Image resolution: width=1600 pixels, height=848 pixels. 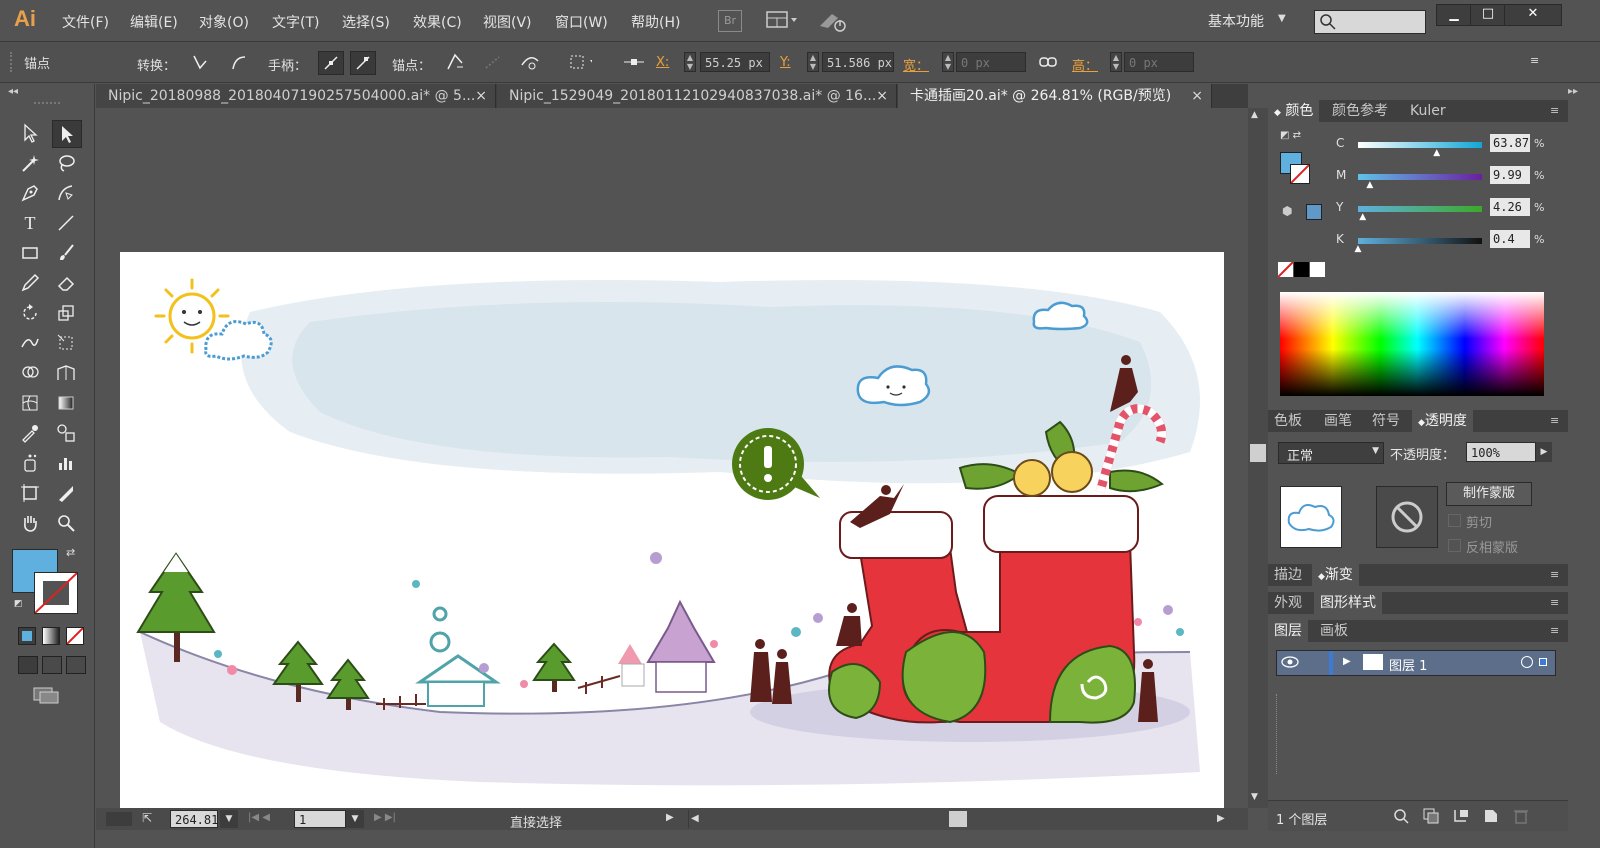 What do you see at coordinates (1510, 175) in the screenshot?
I see `m-value-field: 9.99` at bounding box center [1510, 175].